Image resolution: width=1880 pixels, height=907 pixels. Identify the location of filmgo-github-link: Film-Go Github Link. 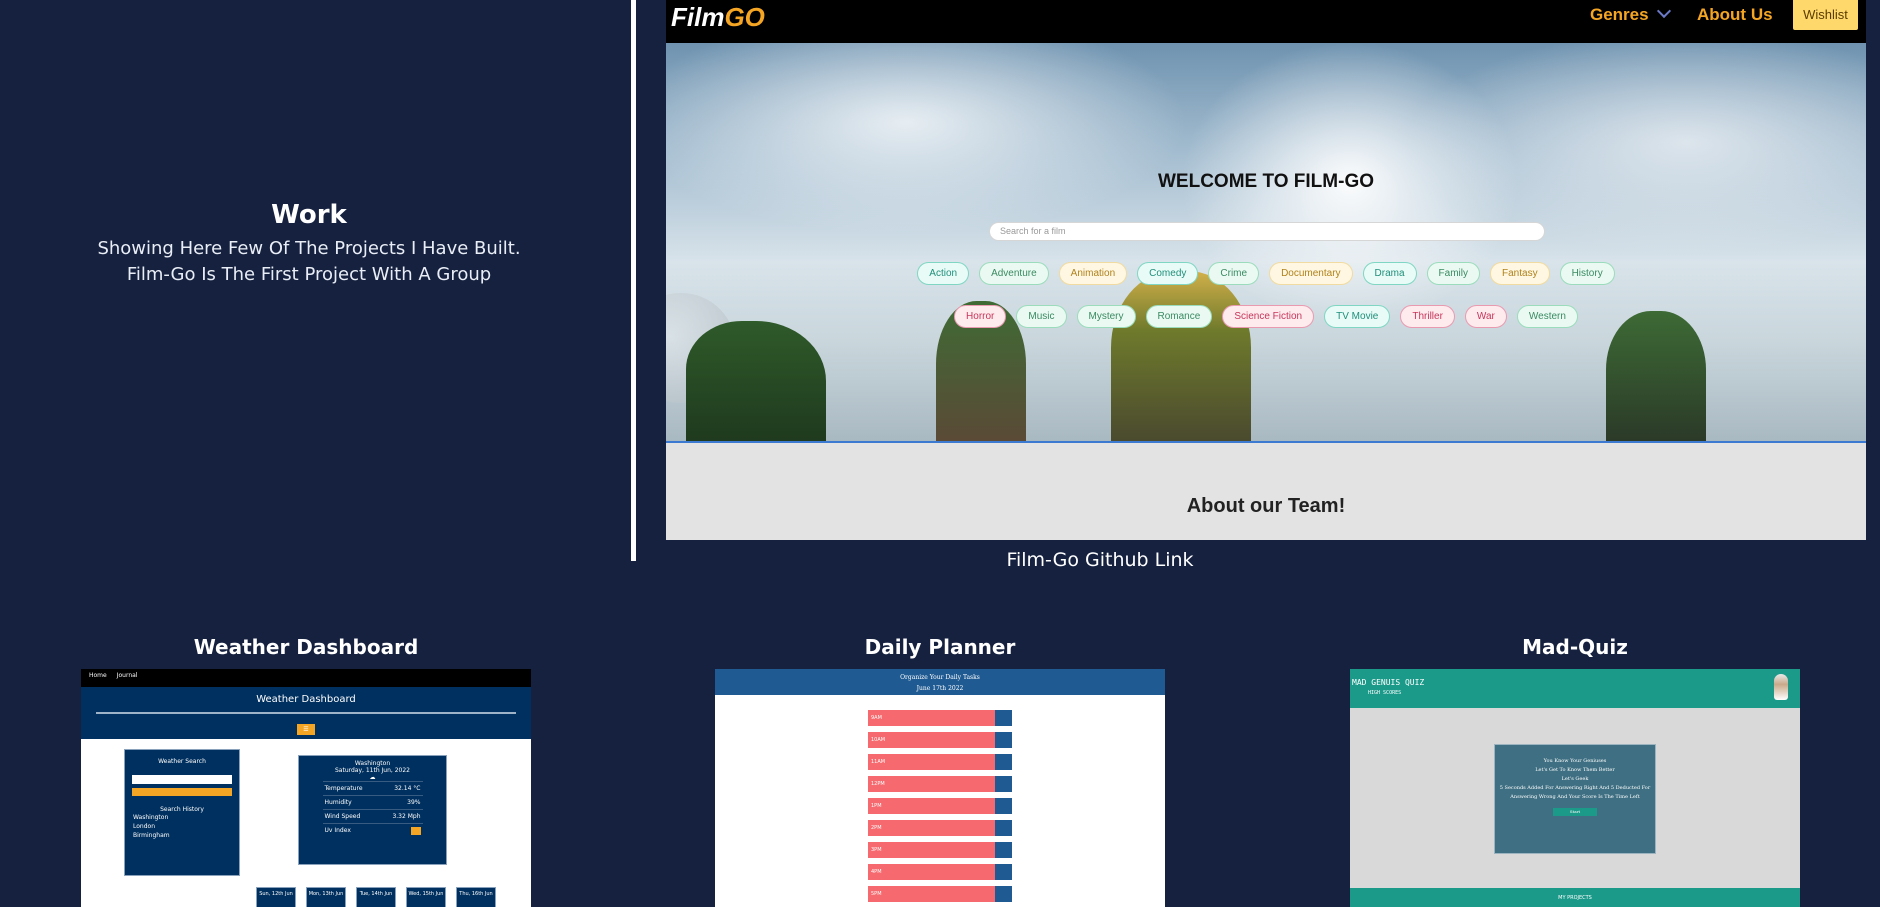
(1100, 560).